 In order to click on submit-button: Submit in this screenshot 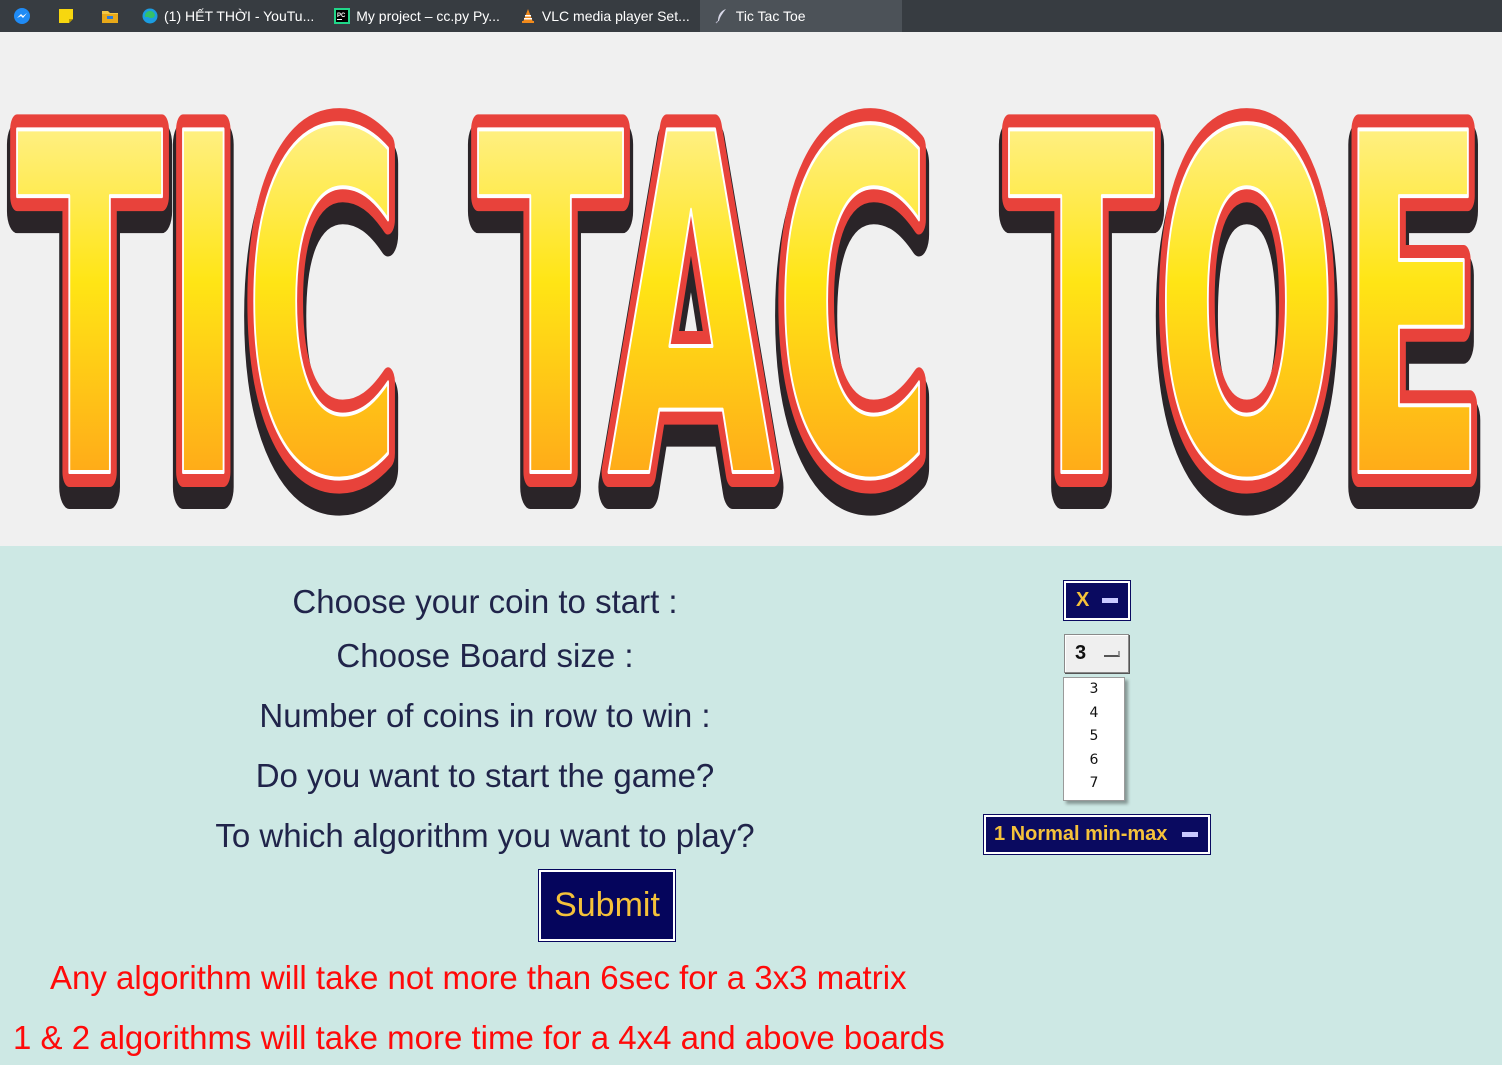, I will do `click(607, 905)`.